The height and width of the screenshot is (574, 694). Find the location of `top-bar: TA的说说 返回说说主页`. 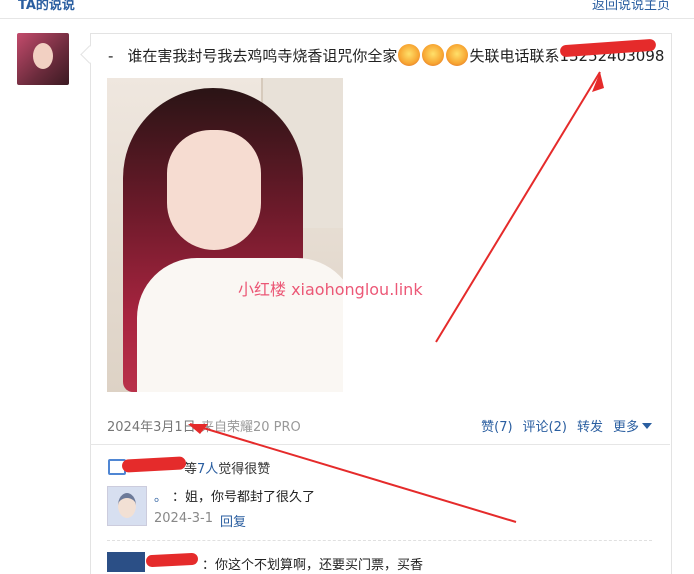

top-bar: TA的说说 返回说说主页 is located at coordinates (347, 9).